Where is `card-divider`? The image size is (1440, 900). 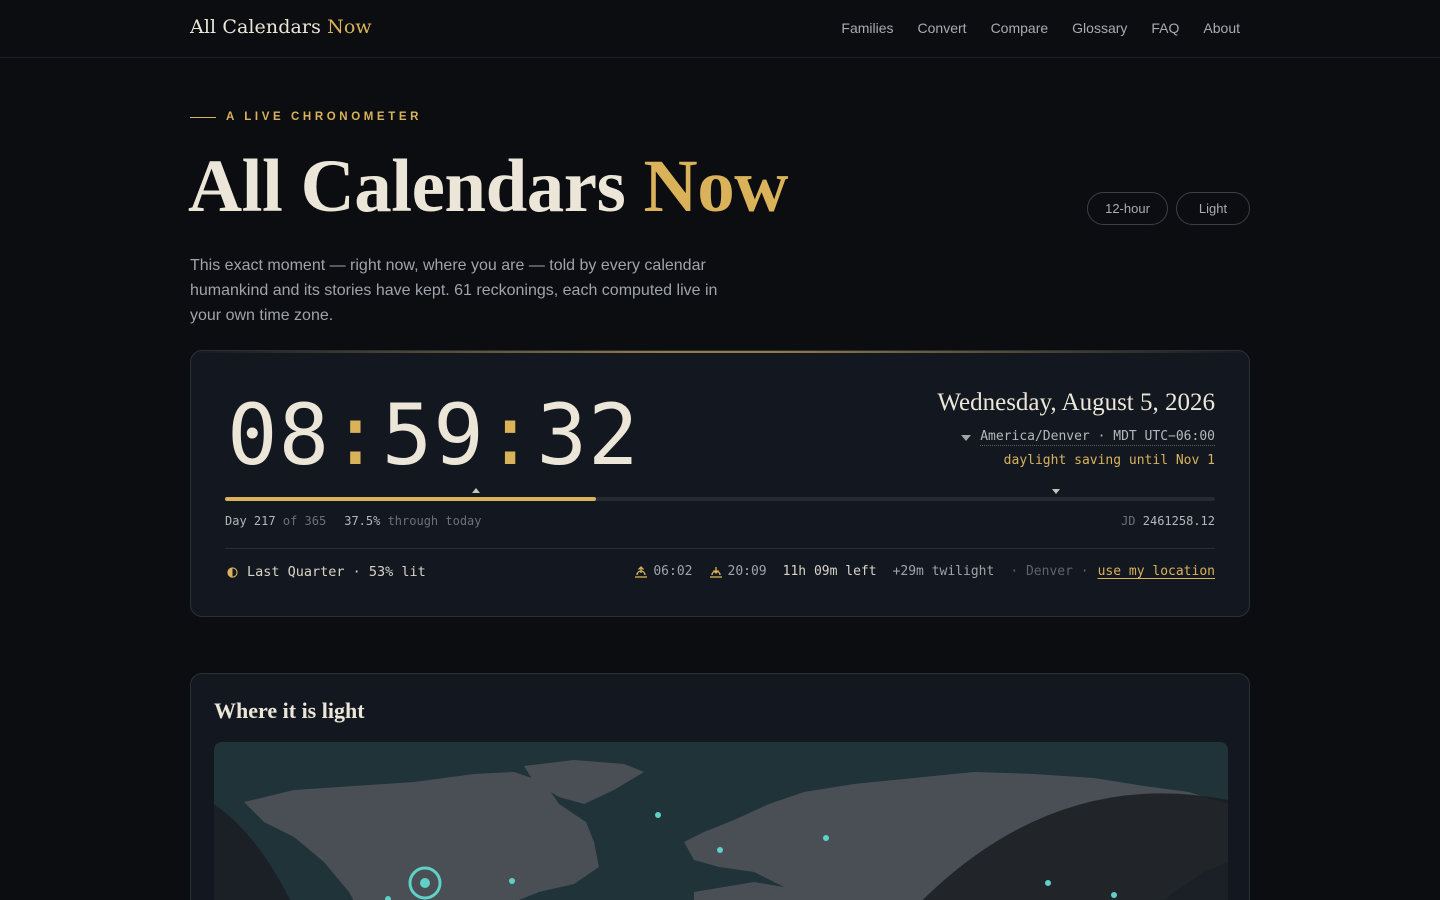
card-divider is located at coordinates (720, 548).